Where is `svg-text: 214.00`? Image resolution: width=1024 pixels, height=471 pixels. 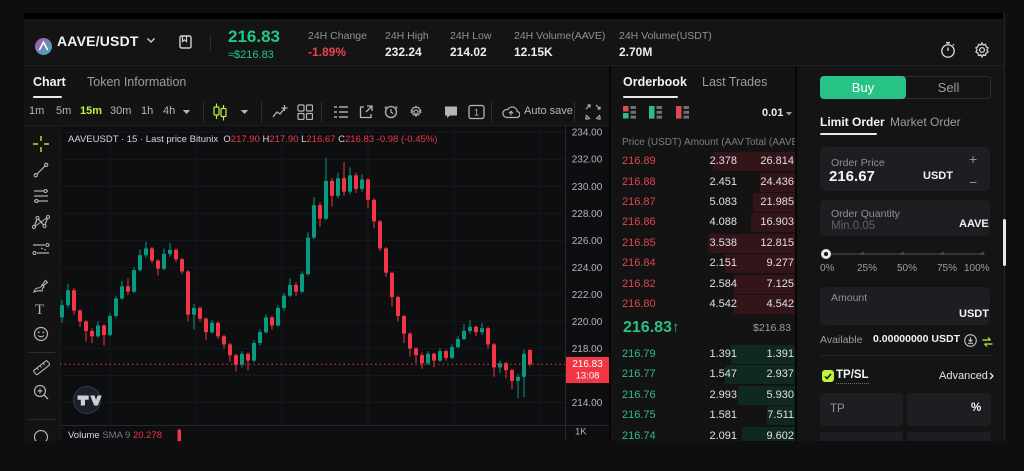
svg-text: 214.00 is located at coordinates (587, 403).